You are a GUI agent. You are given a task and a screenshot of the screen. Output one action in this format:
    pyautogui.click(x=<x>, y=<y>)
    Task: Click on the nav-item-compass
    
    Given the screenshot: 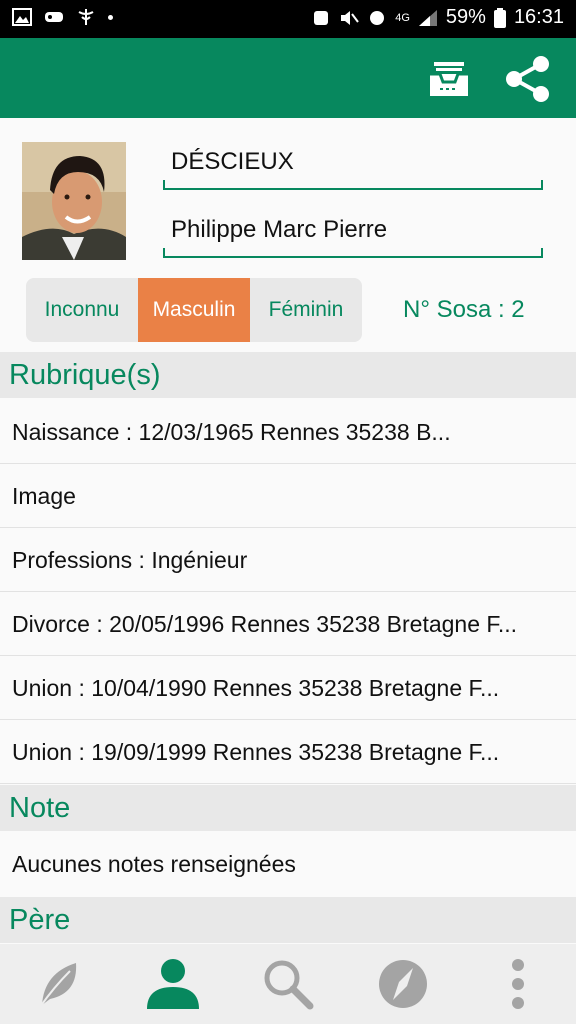 What is the action you would take?
    pyautogui.click(x=403, y=984)
    